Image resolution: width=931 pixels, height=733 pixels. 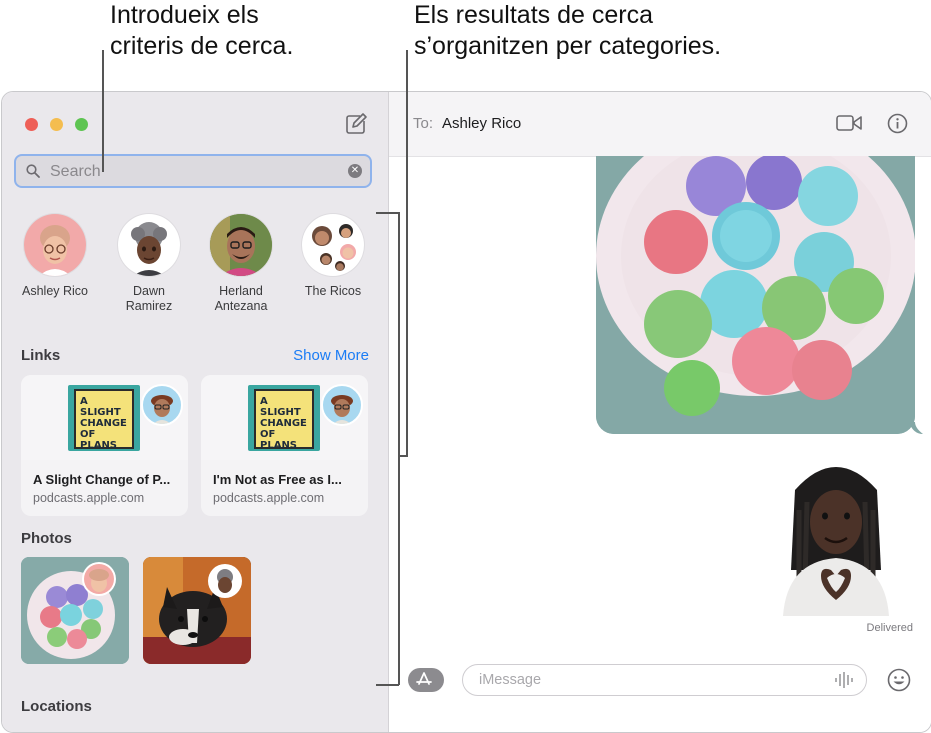 I want to click on bubble-tail, so click(x=916, y=428).